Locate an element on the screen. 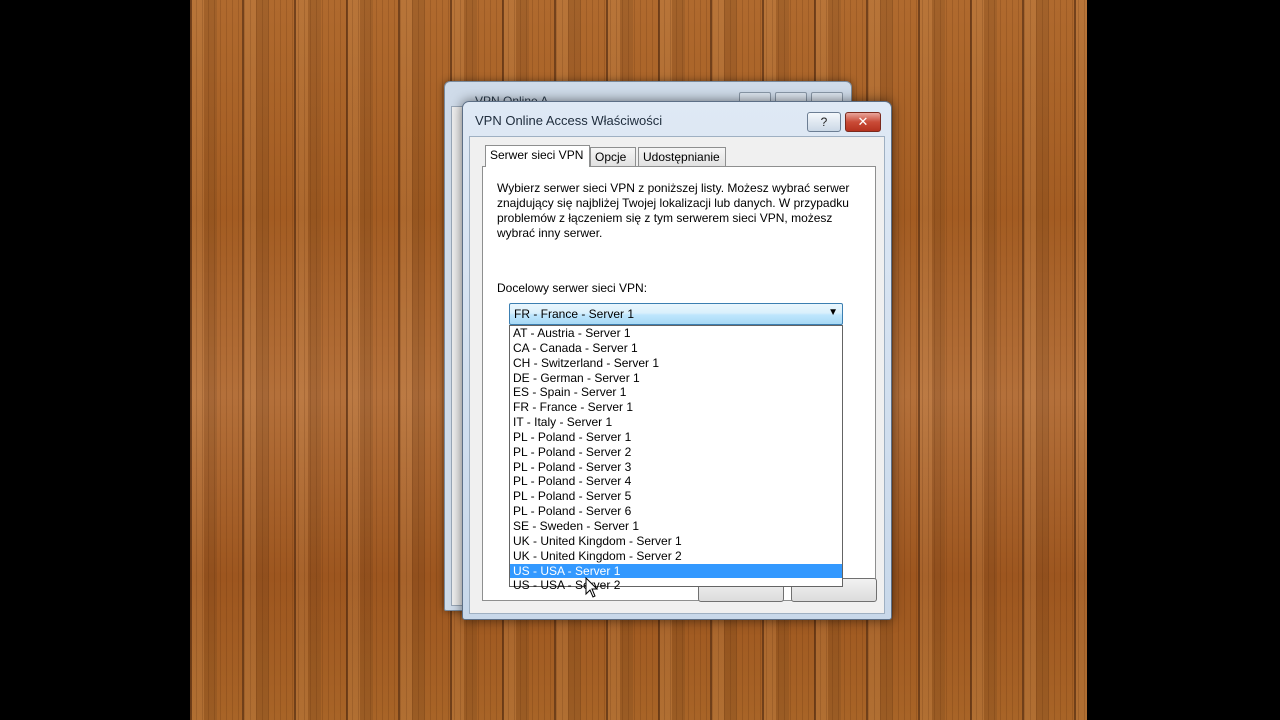 The height and width of the screenshot is (720, 1280). server-combobox-value: FR - France - Server 1 is located at coordinates (574, 314).